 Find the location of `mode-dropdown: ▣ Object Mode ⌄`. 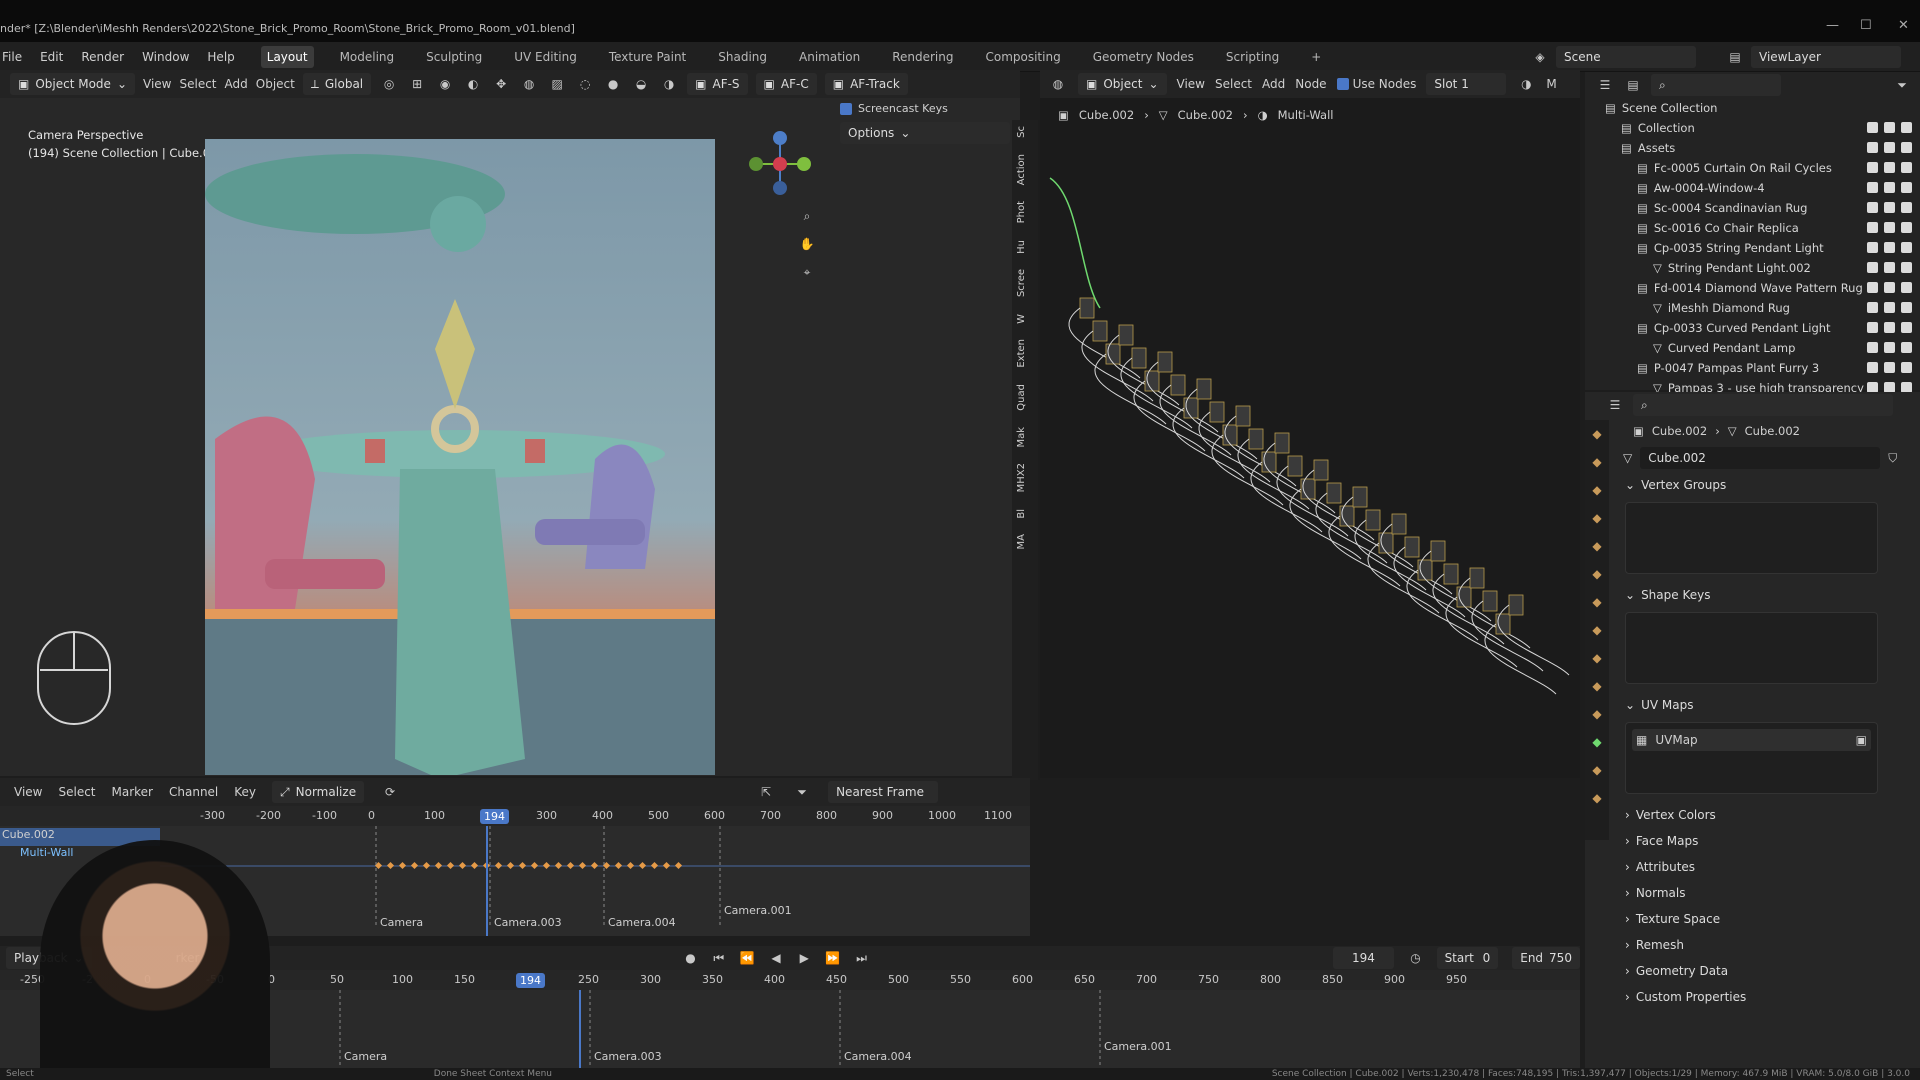

mode-dropdown: ▣ Object Mode ⌄ is located at coordinates (72, 84).